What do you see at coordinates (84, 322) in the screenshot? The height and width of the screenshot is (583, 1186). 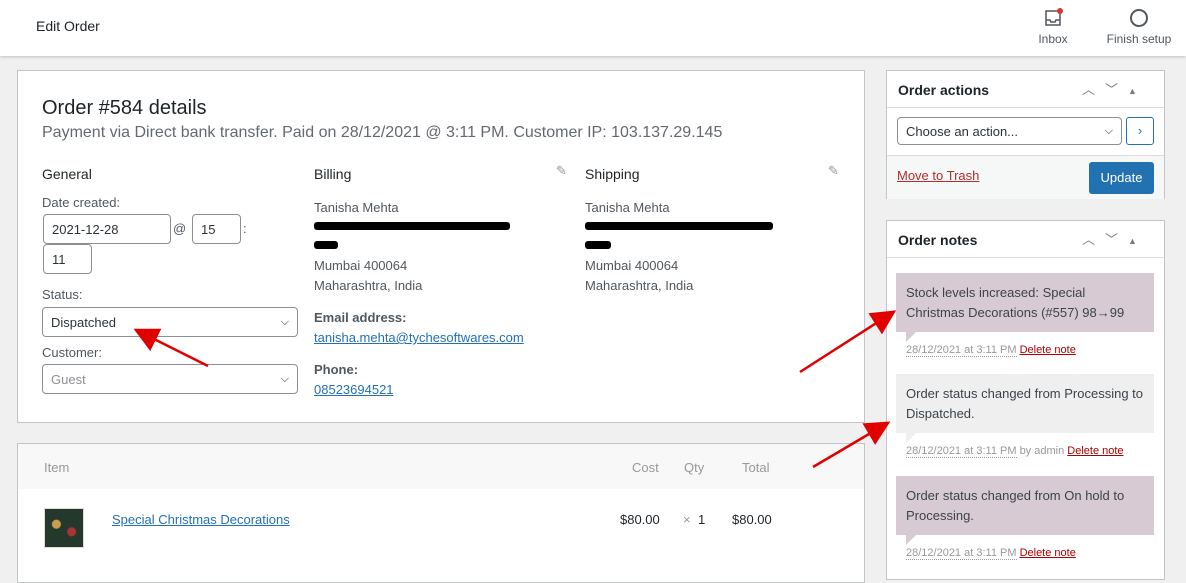 I see `status-value: Dispatched` at bounding box center [84, 322].